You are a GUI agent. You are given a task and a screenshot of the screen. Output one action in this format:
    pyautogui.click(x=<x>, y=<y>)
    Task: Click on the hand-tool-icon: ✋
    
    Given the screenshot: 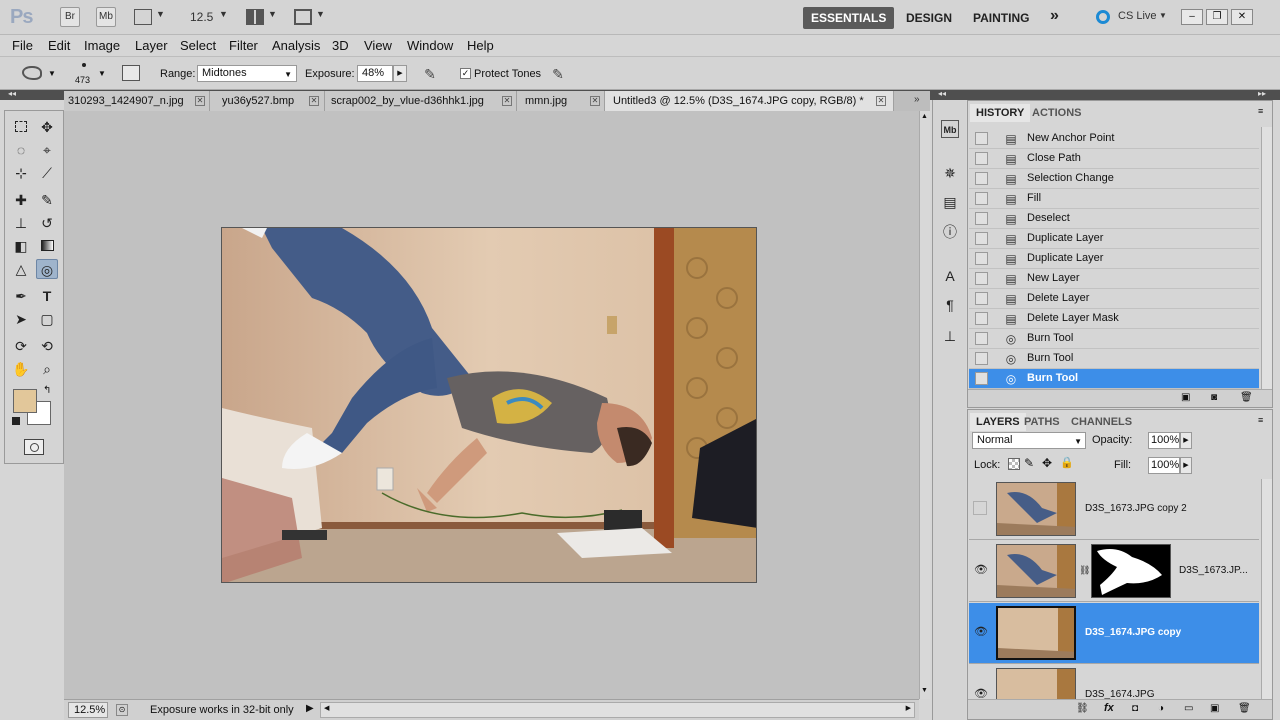 What is the action you would take?
    pyautogui.click(x=21, y=369)
    